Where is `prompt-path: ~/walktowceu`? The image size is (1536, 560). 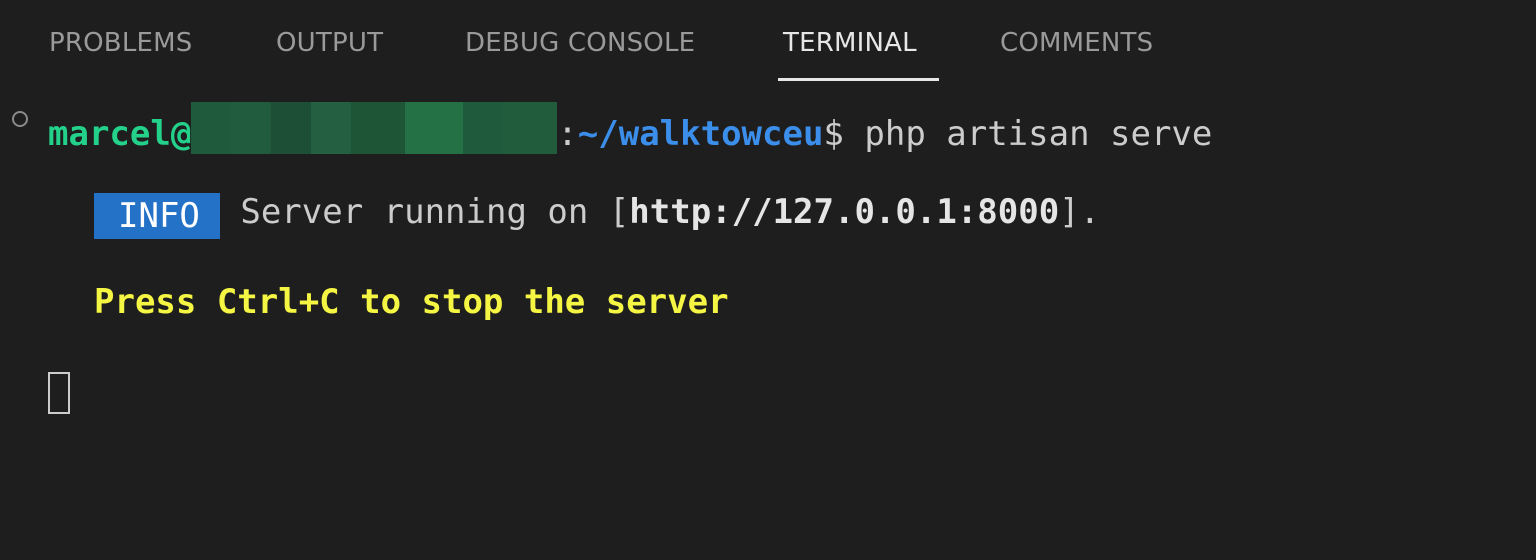
prompt-path: ~/walktowceu is located at coordinates (700, 134).